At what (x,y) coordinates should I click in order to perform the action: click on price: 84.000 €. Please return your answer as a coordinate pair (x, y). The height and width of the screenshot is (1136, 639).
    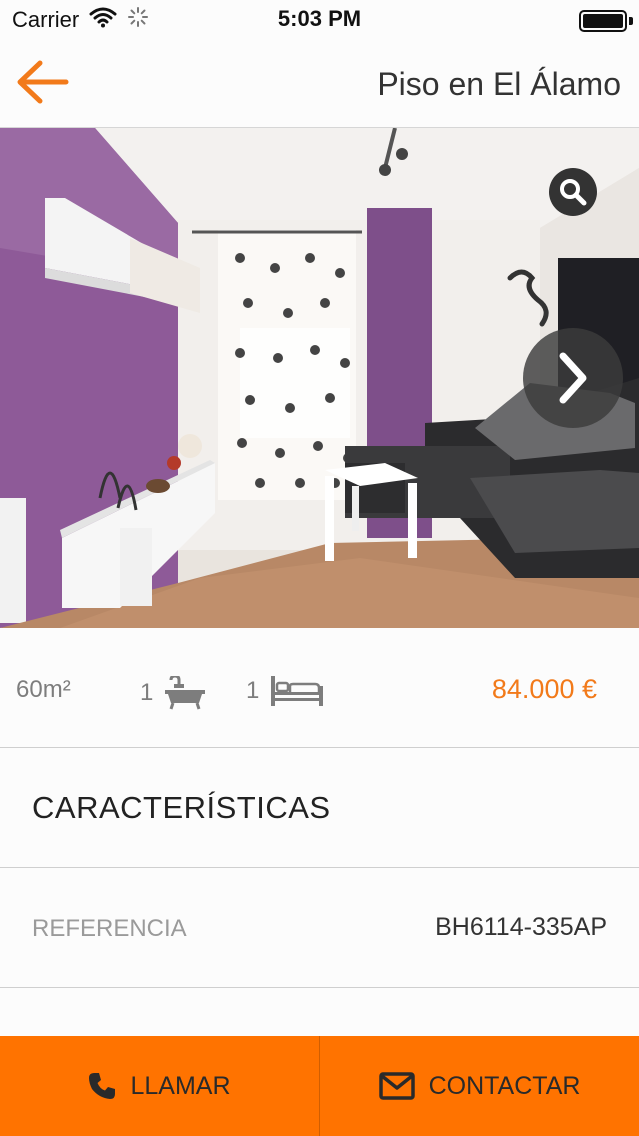
    Looking at the image, I should click on (544, 689).